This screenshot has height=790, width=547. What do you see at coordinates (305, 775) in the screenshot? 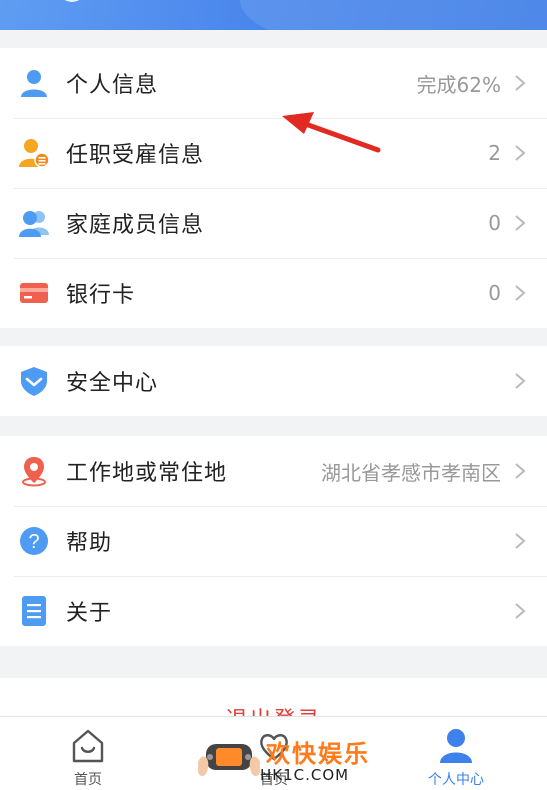
I see `watermark-url: HK1C.COM` at bounding box center [305, 775].